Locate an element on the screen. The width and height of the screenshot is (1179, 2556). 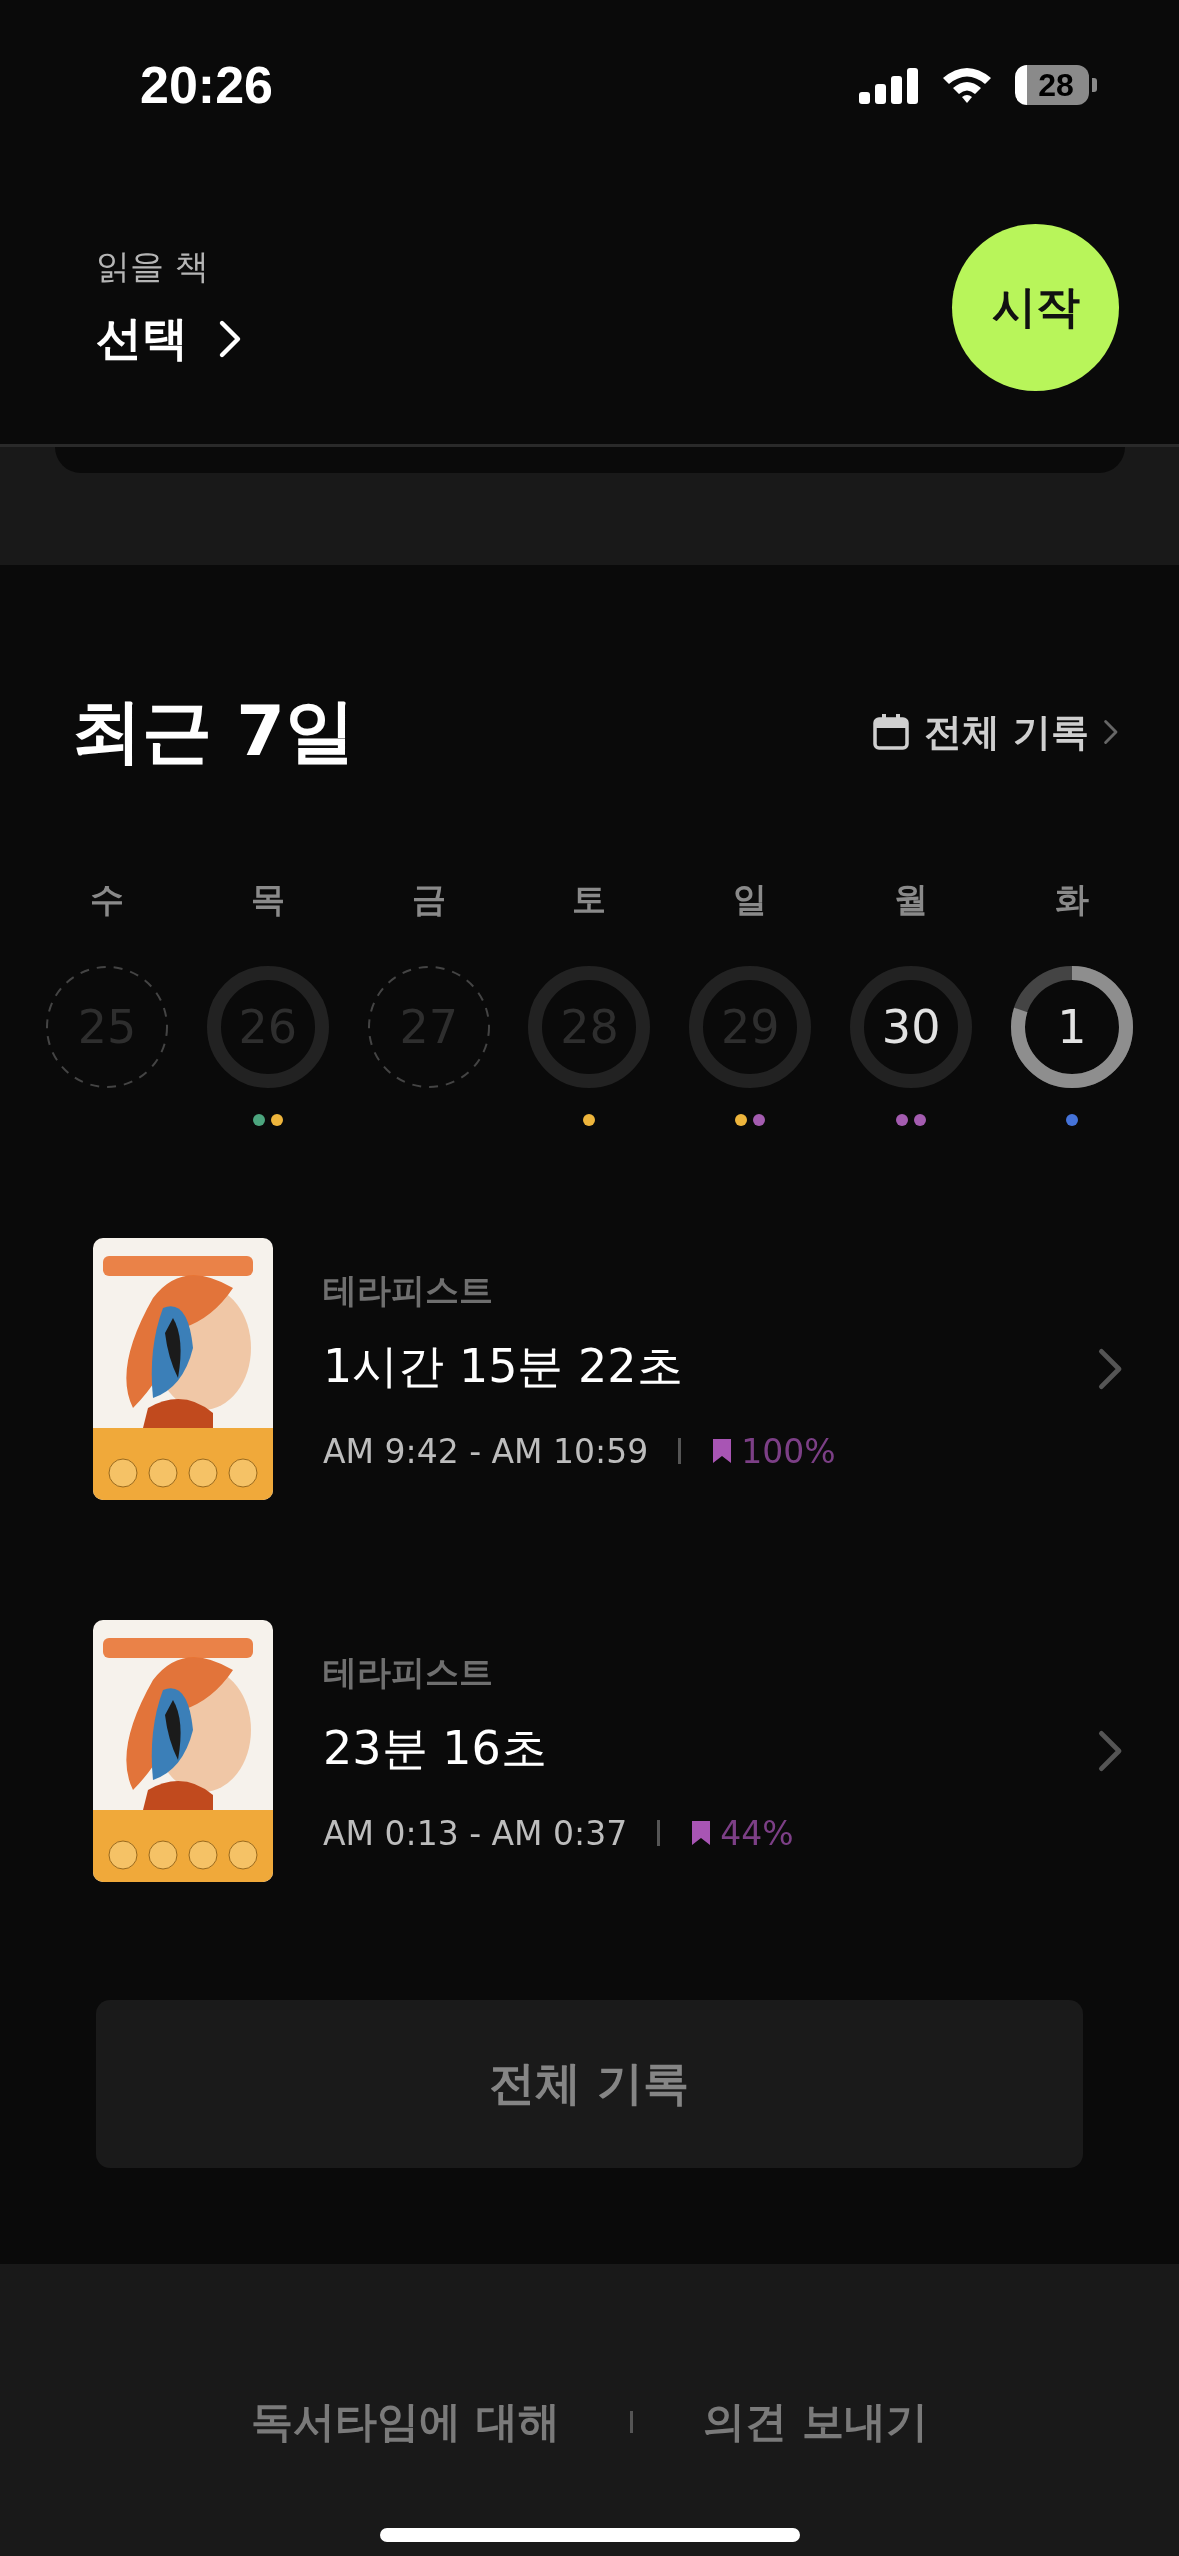
weekday-label: 화 is located at coordinates (1071, 899).